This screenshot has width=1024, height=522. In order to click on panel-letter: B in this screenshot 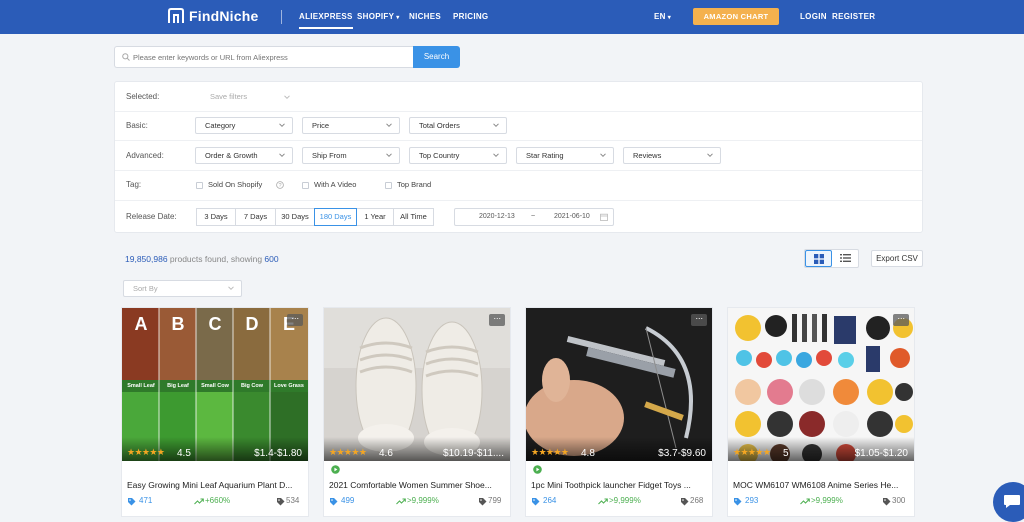, I will do `click(178, 324)`.